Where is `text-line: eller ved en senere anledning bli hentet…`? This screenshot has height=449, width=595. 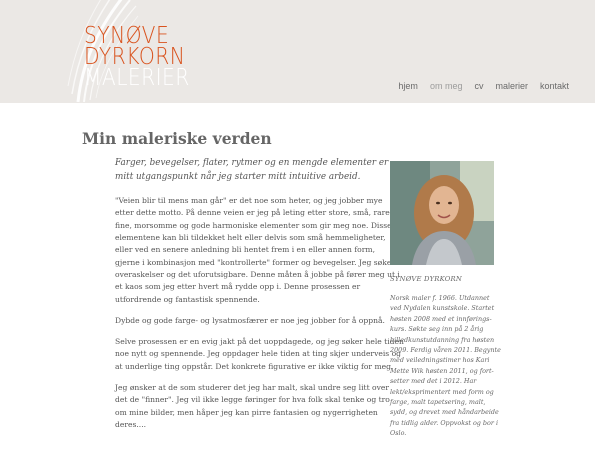
text-line: eller ved en senere anledning bli hentet… is located at coordinates (245, 250).